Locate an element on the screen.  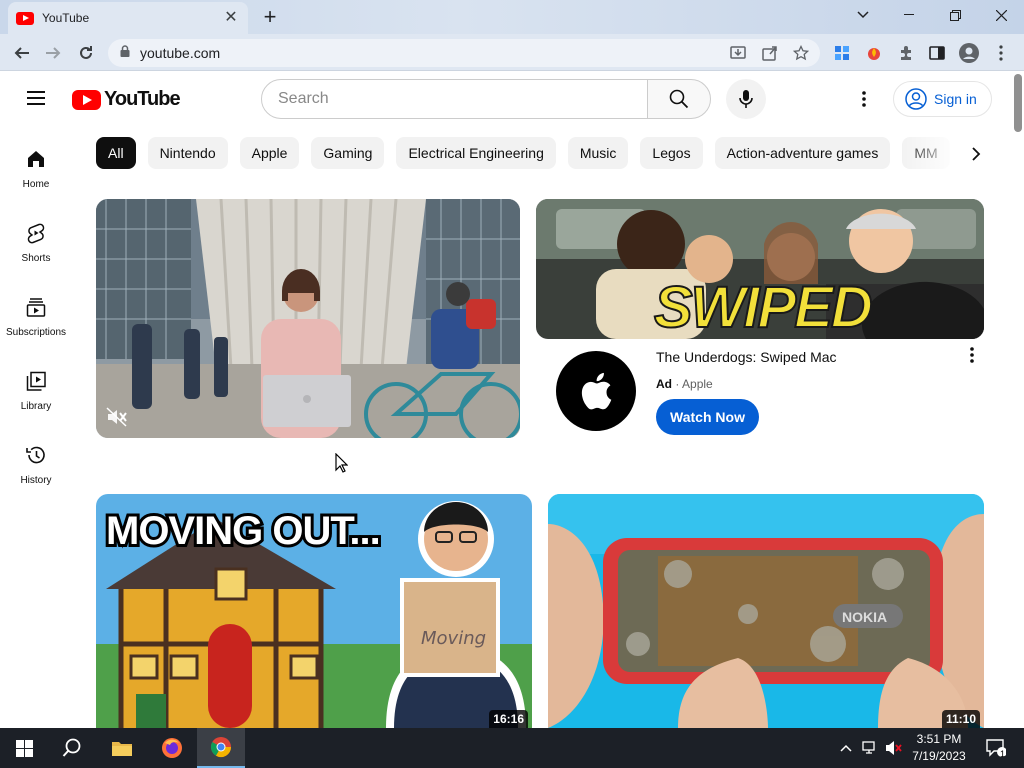
chip-fade is located at coordinates (930, 154).